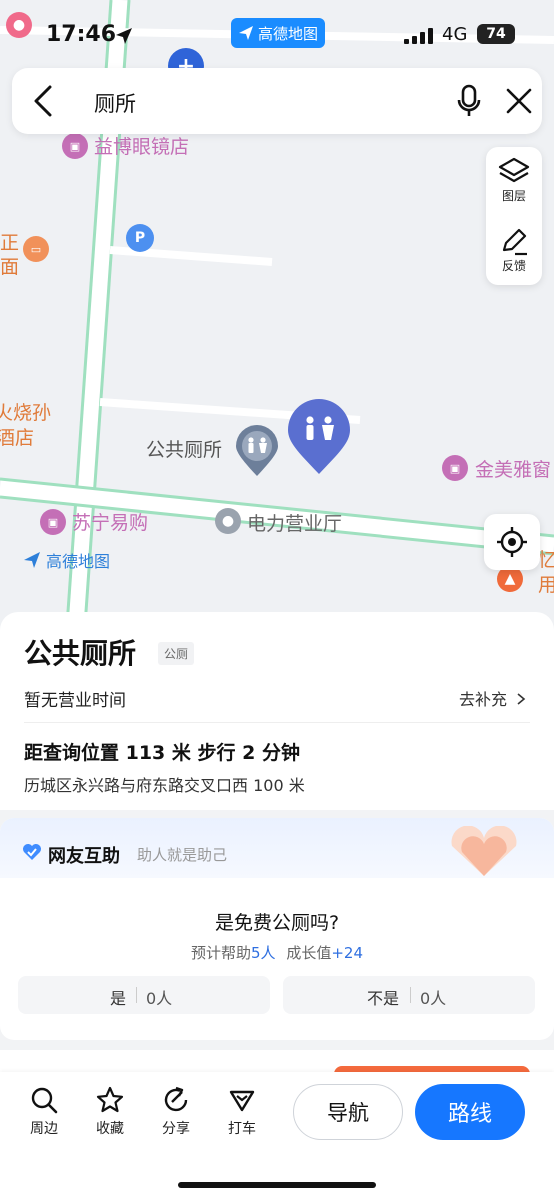 This screenshot has height=1200, width=554. Describe the element at coordinates (176, 1129) in the screenshot. I see `share-label: 分享` at that location.